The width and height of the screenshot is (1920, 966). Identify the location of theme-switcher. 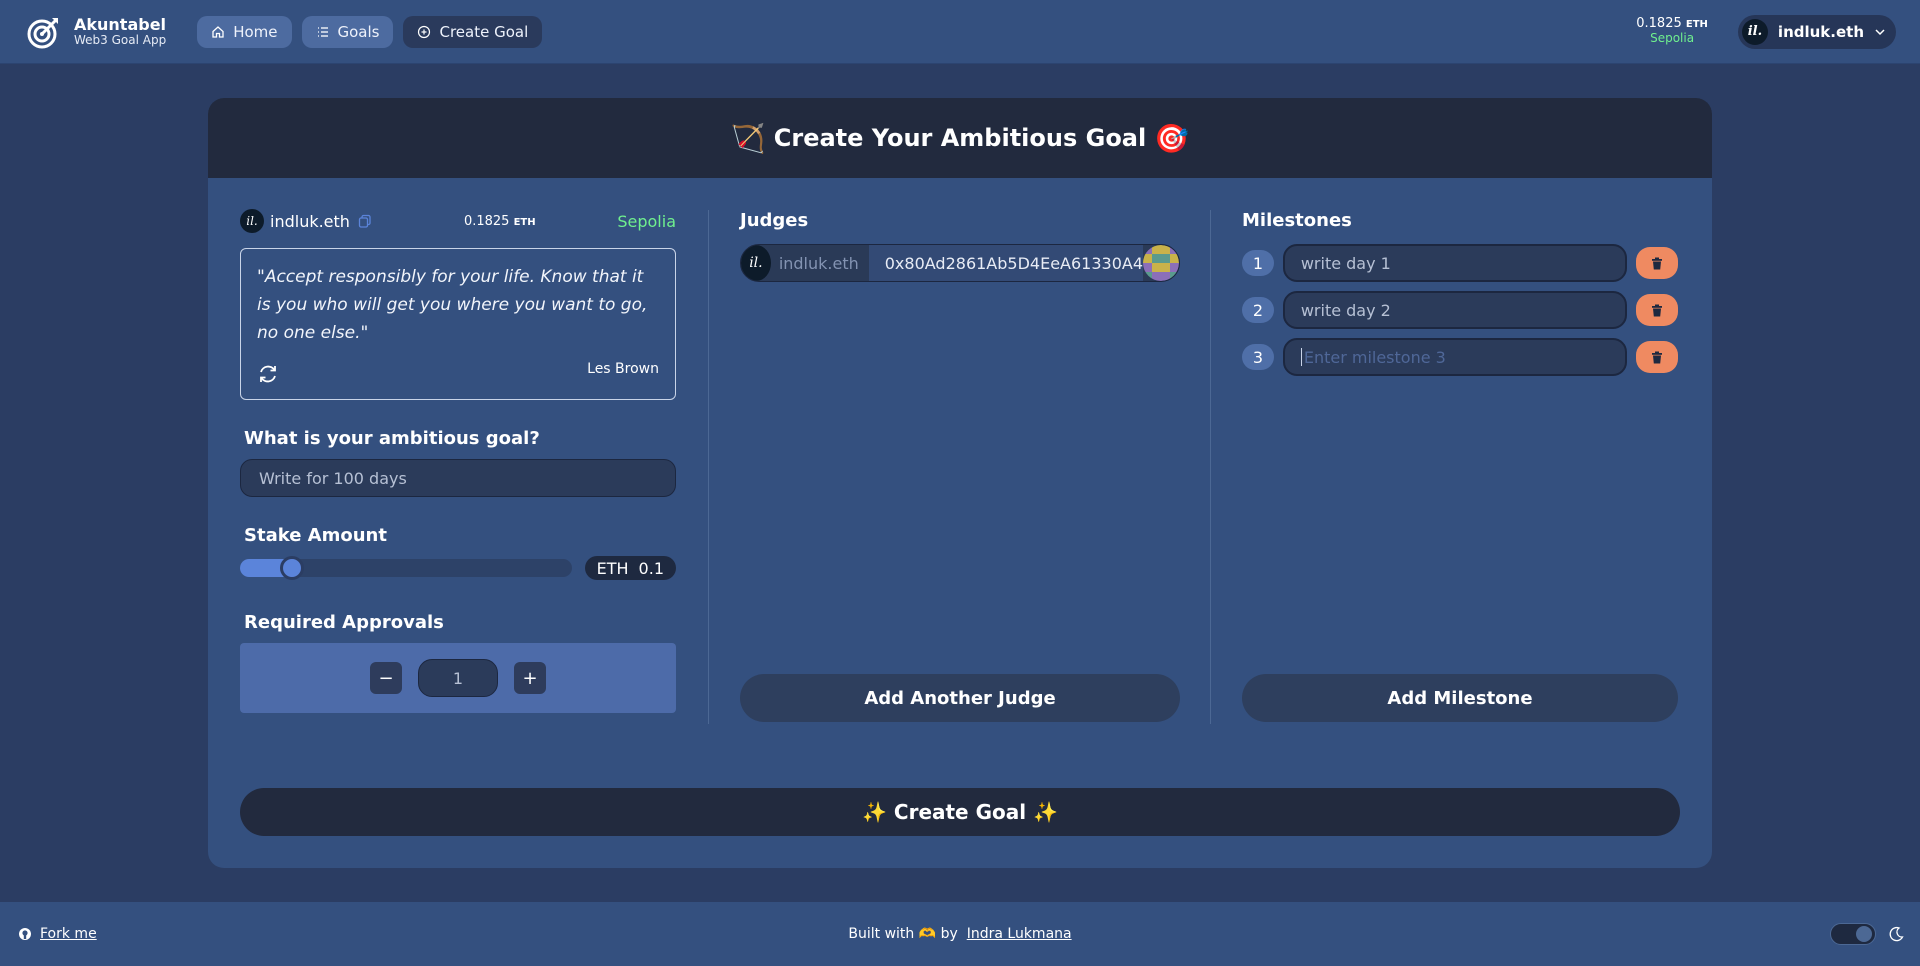
(1867, 934).